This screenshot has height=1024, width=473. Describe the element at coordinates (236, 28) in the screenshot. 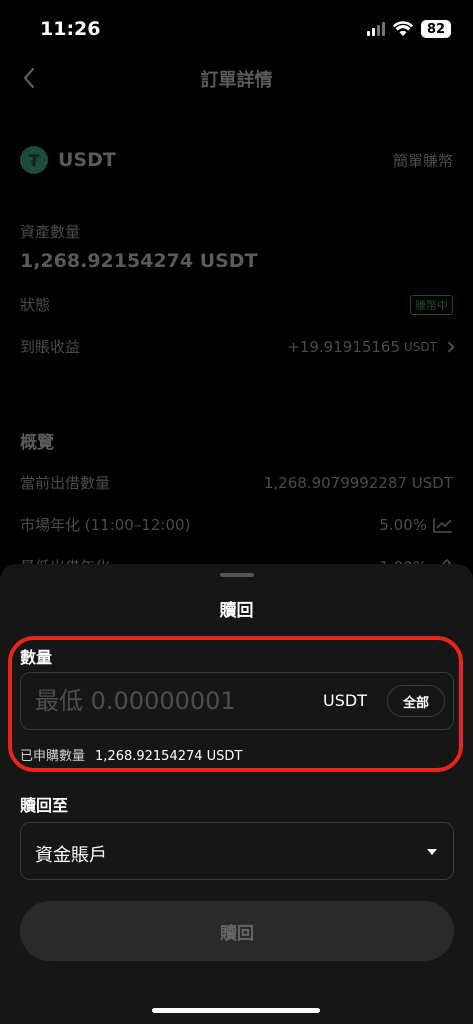

I see `status-bar: 11:26 82` at that location.